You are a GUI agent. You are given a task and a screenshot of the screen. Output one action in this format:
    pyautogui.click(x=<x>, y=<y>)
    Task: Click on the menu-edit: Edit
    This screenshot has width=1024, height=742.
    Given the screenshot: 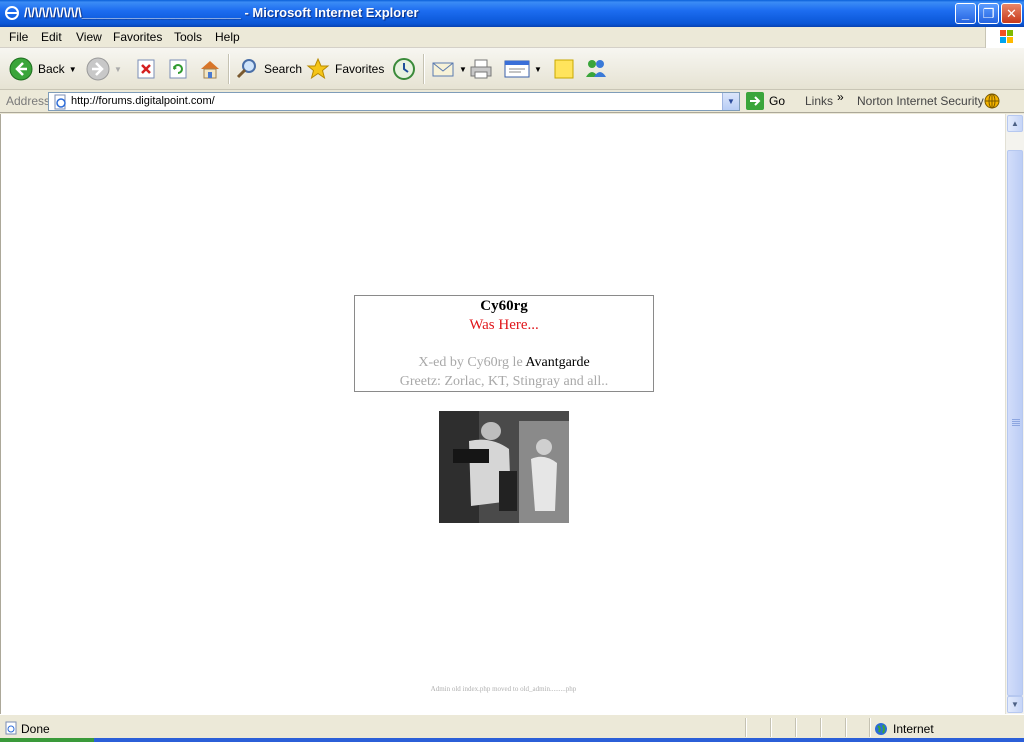 What is the action you would take?
    pyautogui.click(x=51, y=37)
    